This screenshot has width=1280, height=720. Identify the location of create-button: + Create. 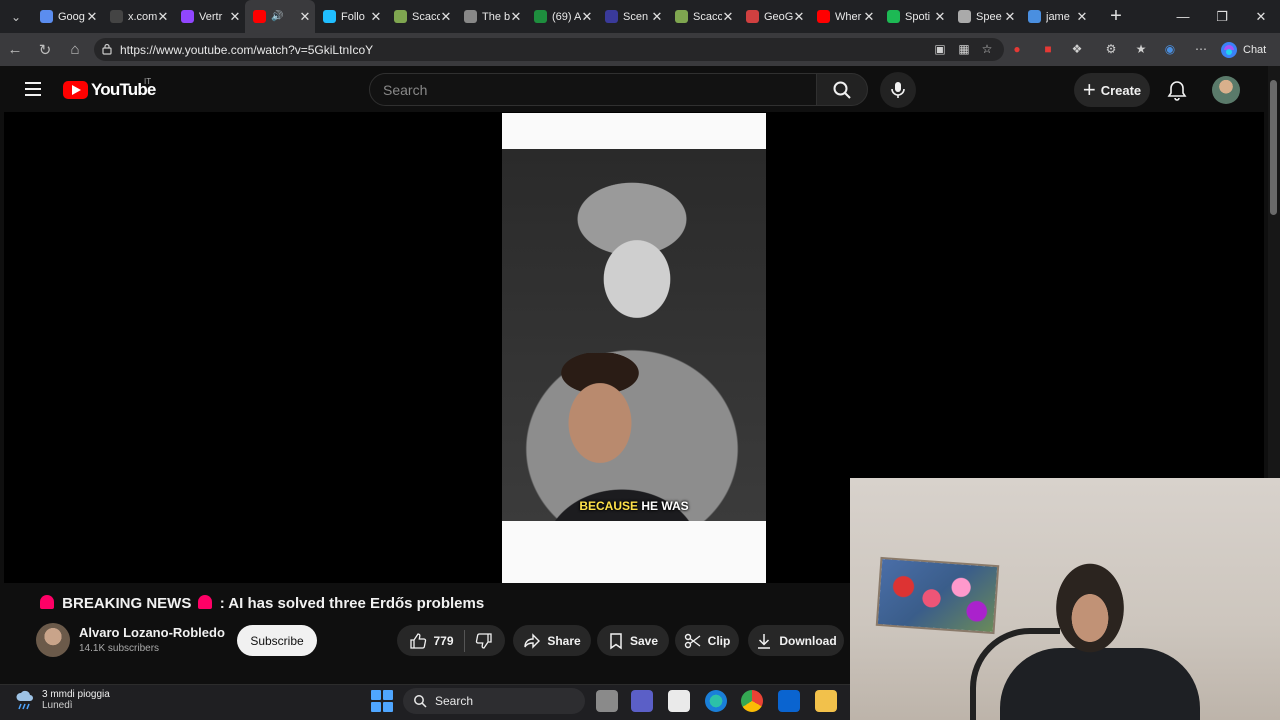
(1112, 90).